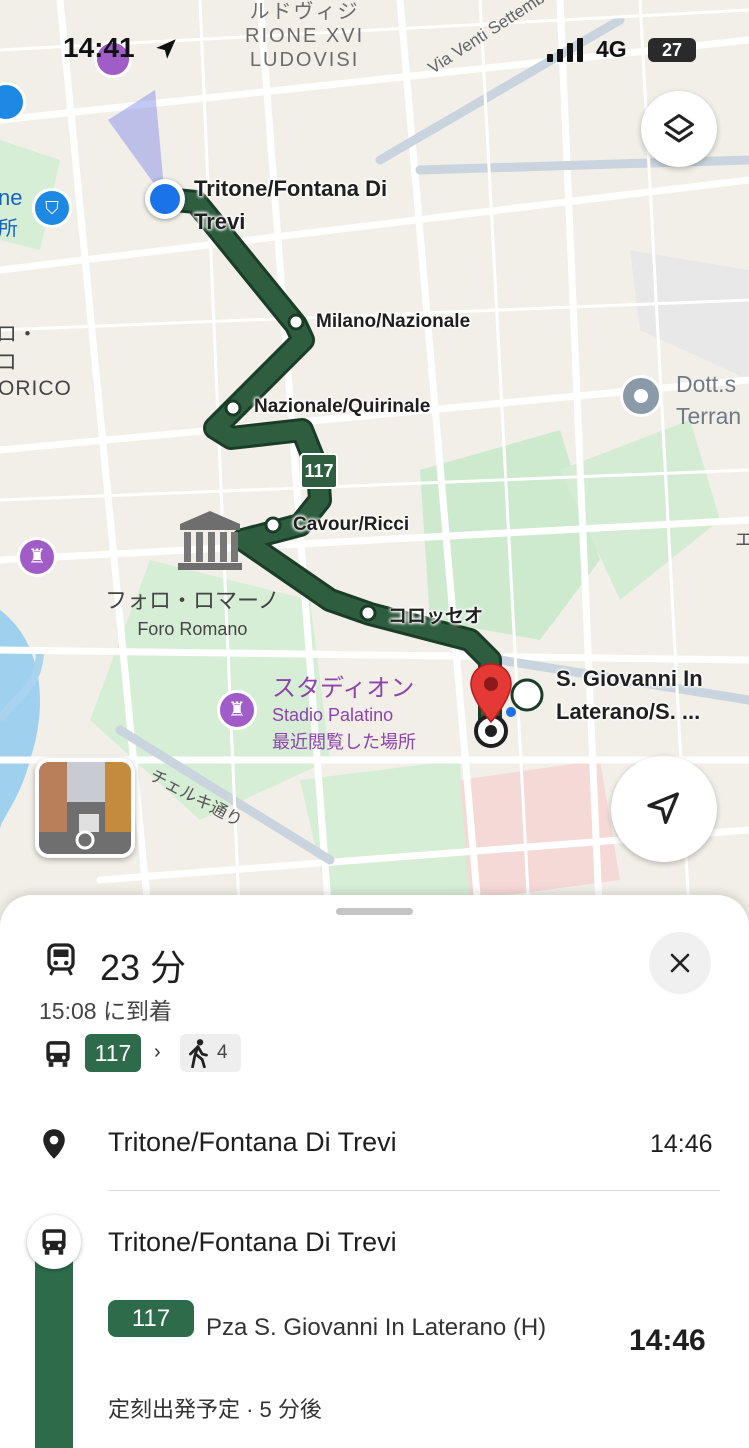 The image size is (749, 1448). I want to click on divider, so click(414, 1190).